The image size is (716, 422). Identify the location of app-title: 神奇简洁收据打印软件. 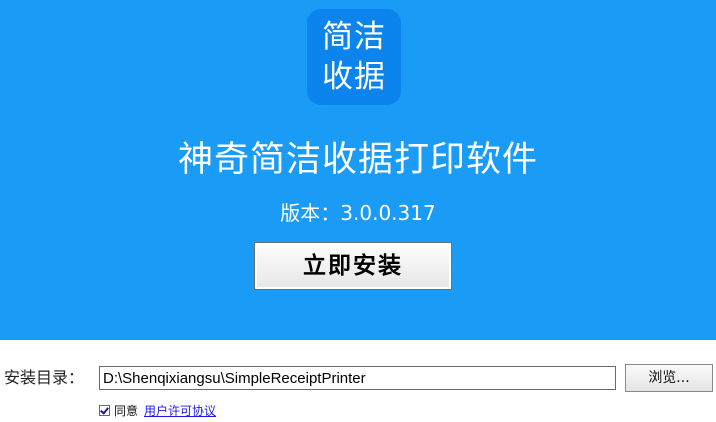
(357, 160).